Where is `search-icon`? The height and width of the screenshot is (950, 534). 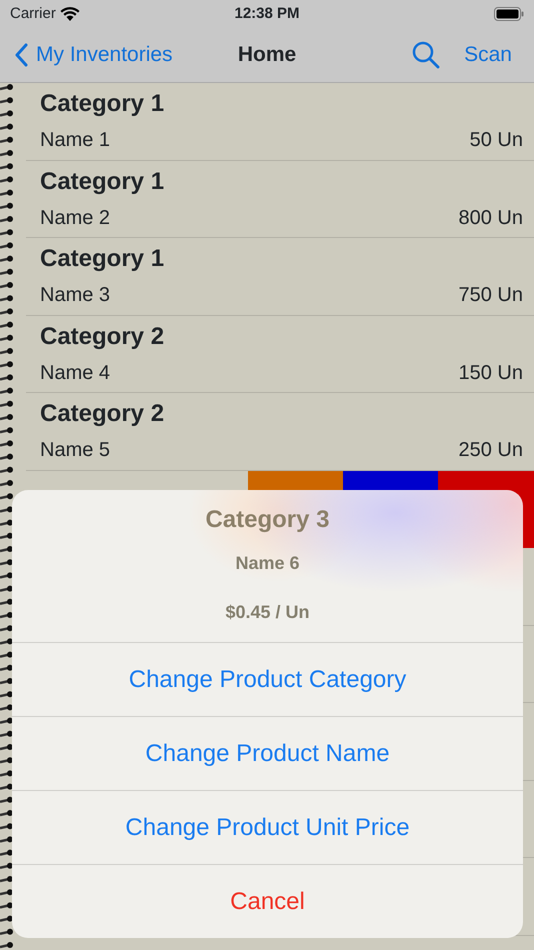 search-icon is located at coordinates (426, 55).